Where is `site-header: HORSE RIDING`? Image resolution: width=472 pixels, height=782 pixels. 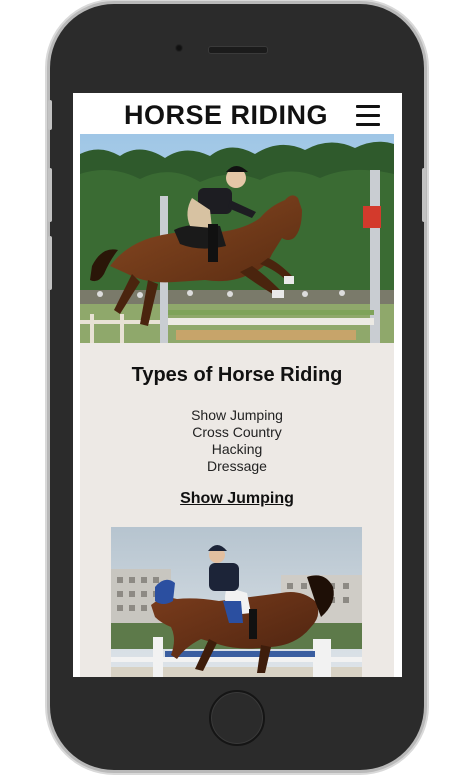
site-header: HORSE RIDING is located at coordinates (237, 113).